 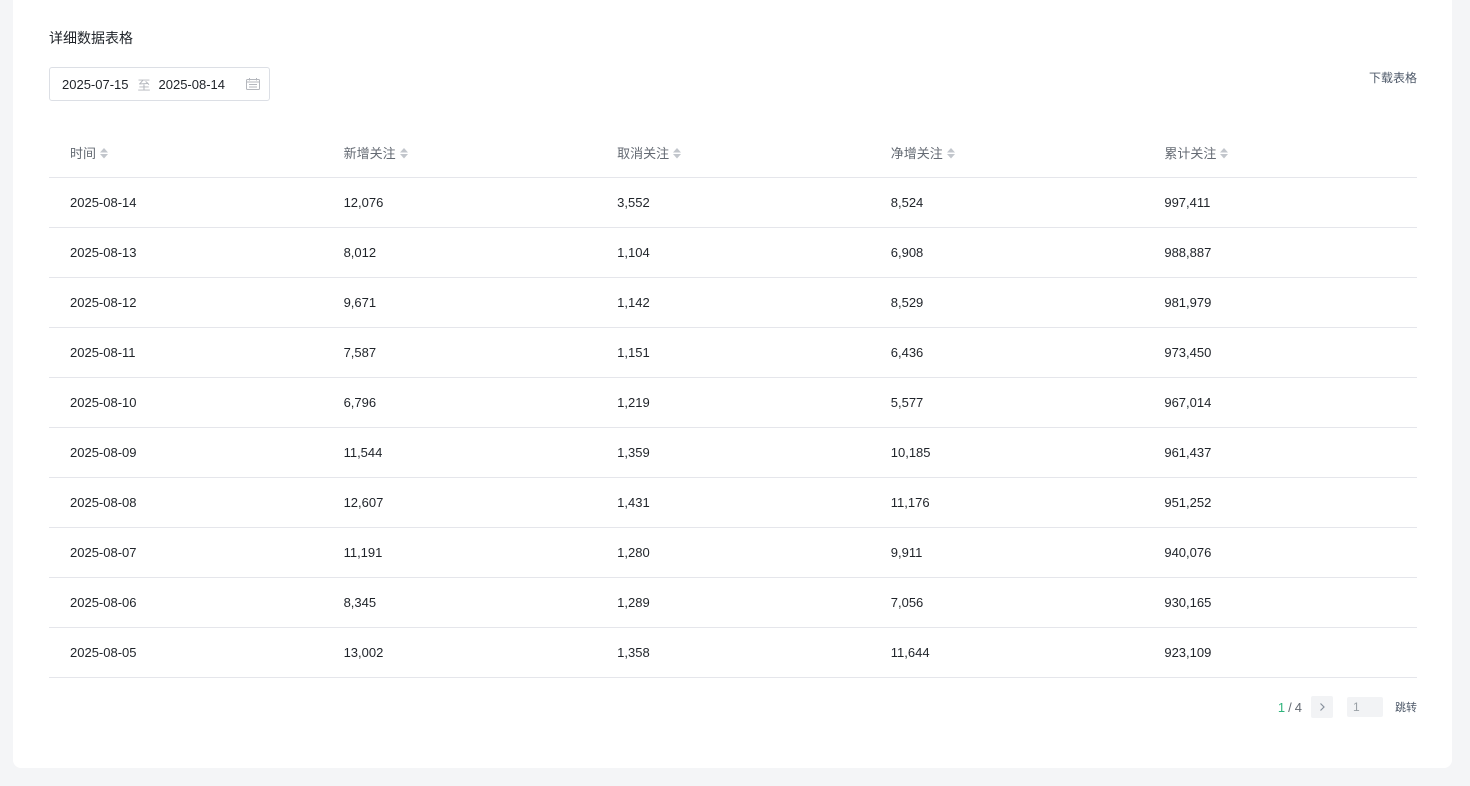 I want to click on table-cell: 11,176, so click(x=1006, y=502).